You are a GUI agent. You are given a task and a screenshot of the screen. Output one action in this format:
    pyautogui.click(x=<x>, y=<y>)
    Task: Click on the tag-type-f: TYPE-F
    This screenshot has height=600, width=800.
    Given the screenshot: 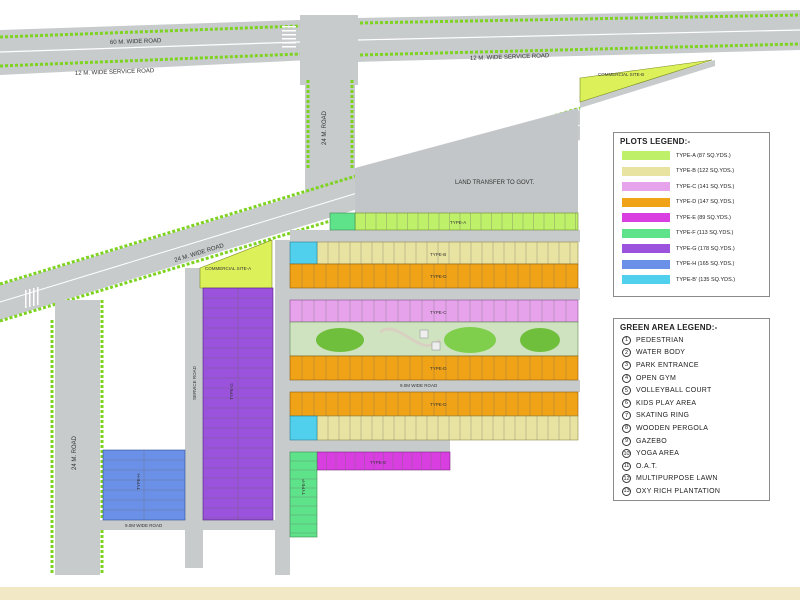 What is the action you would take?
    pyautogui.click(x=303, y=487)
    